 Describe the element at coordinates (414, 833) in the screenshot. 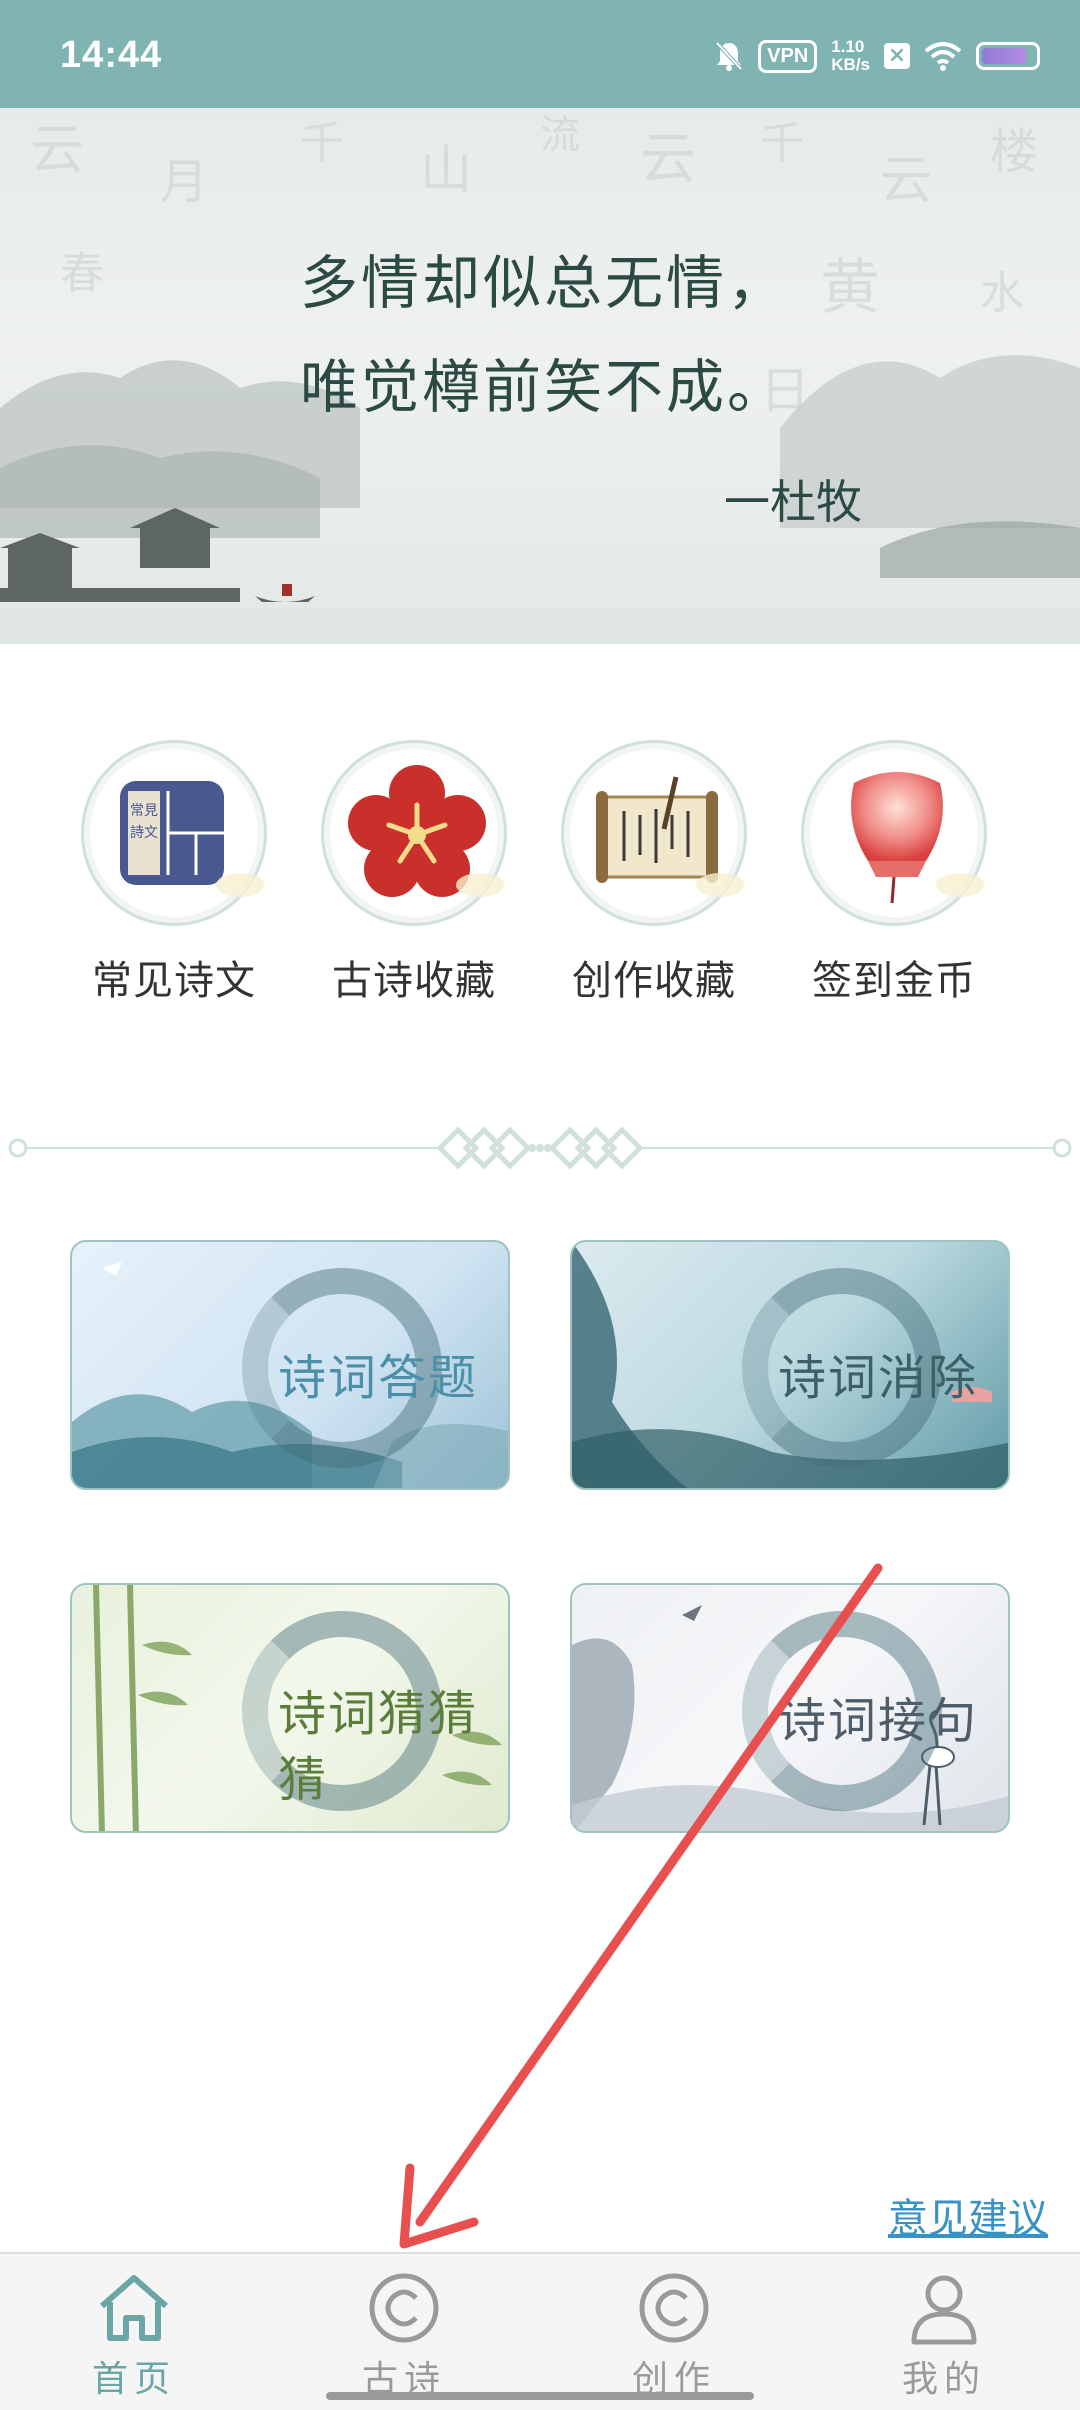

I see `plum-blossom-icon` at that location.